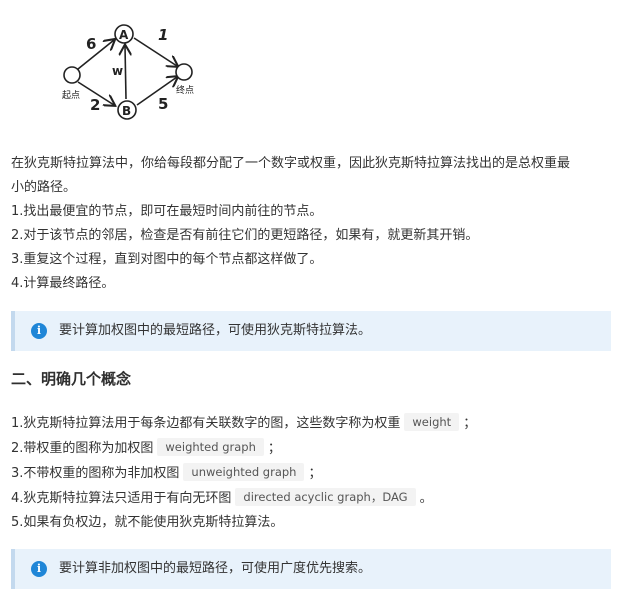 This screenshot has height=595, width=619. What do you see at coordinates (210, 447) in the screenshot?
I see `inline-code: weighted graph` at bounding box center [210, 447].